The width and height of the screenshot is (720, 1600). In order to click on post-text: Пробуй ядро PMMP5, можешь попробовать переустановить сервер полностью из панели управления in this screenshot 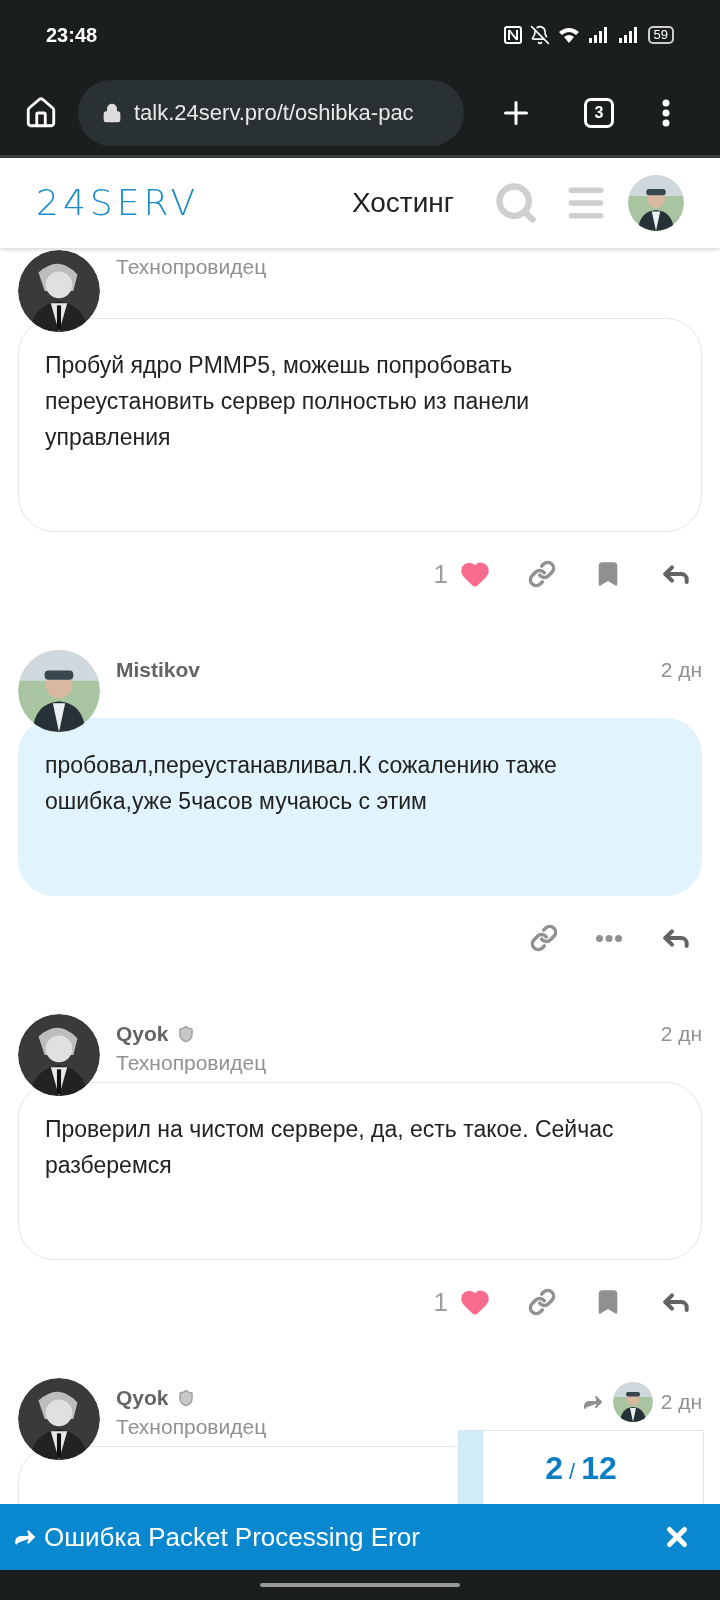, I will do `click(288, 401)`.